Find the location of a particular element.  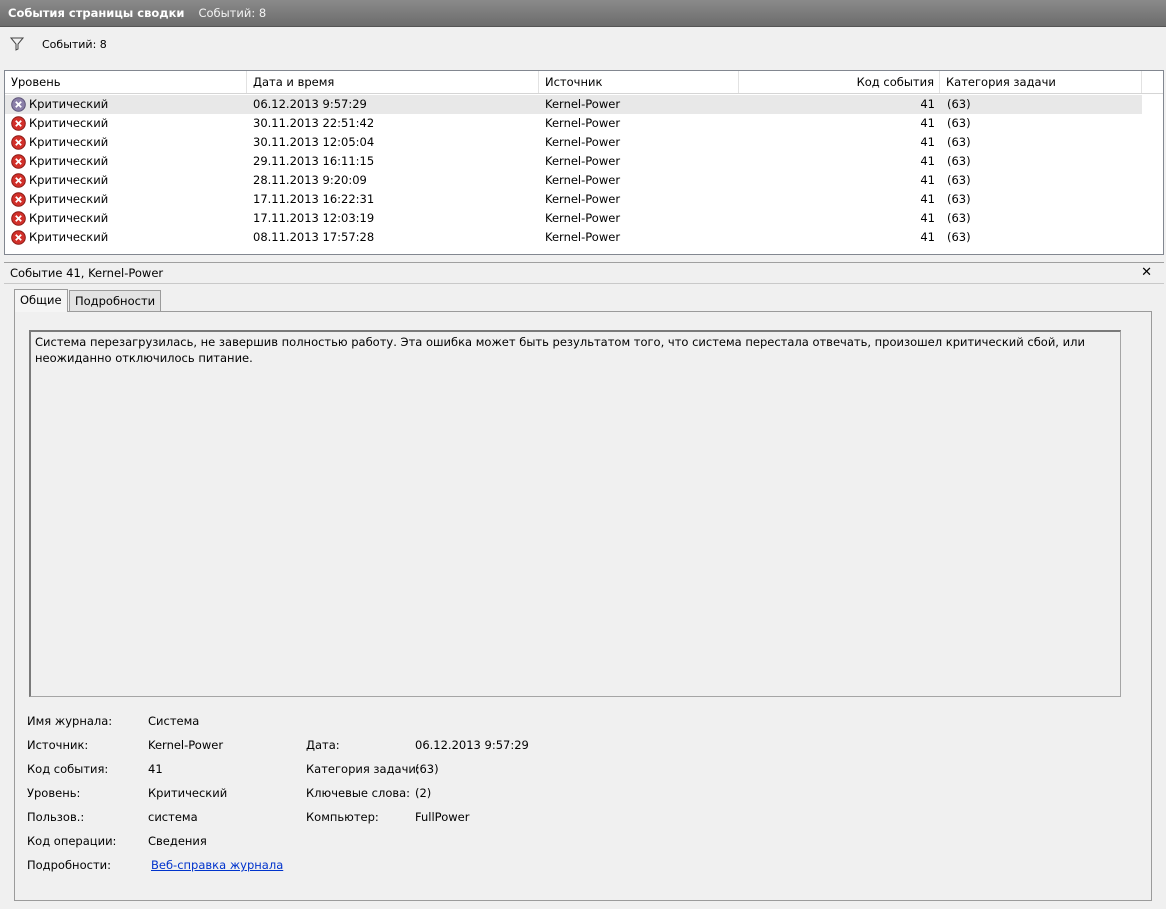

opcode-value: Сведения is located at coordinates (177, 841).